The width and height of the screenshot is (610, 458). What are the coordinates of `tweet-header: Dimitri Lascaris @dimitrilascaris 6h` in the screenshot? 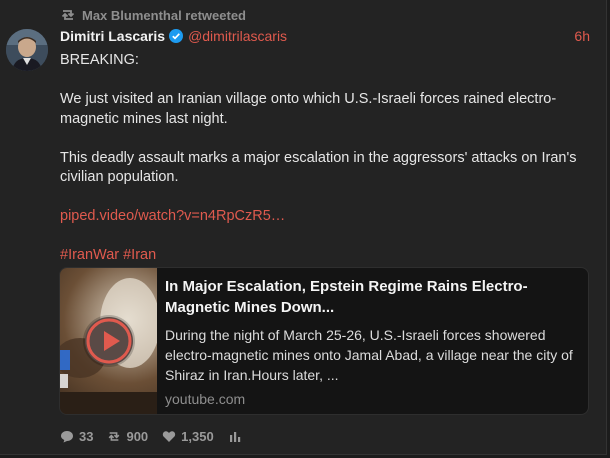 It's located at (325, 36).